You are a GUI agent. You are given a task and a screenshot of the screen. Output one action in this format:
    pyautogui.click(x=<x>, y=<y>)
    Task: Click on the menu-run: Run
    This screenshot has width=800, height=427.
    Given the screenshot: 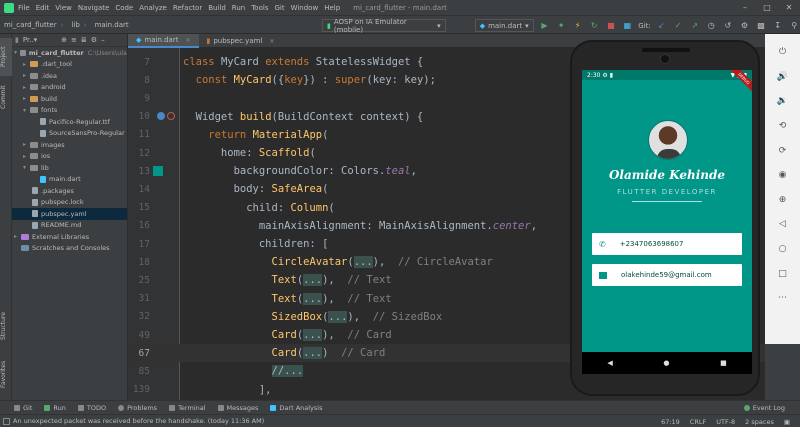 What is the action you would take?
    pyautogui.click(x=238, y=8)
    